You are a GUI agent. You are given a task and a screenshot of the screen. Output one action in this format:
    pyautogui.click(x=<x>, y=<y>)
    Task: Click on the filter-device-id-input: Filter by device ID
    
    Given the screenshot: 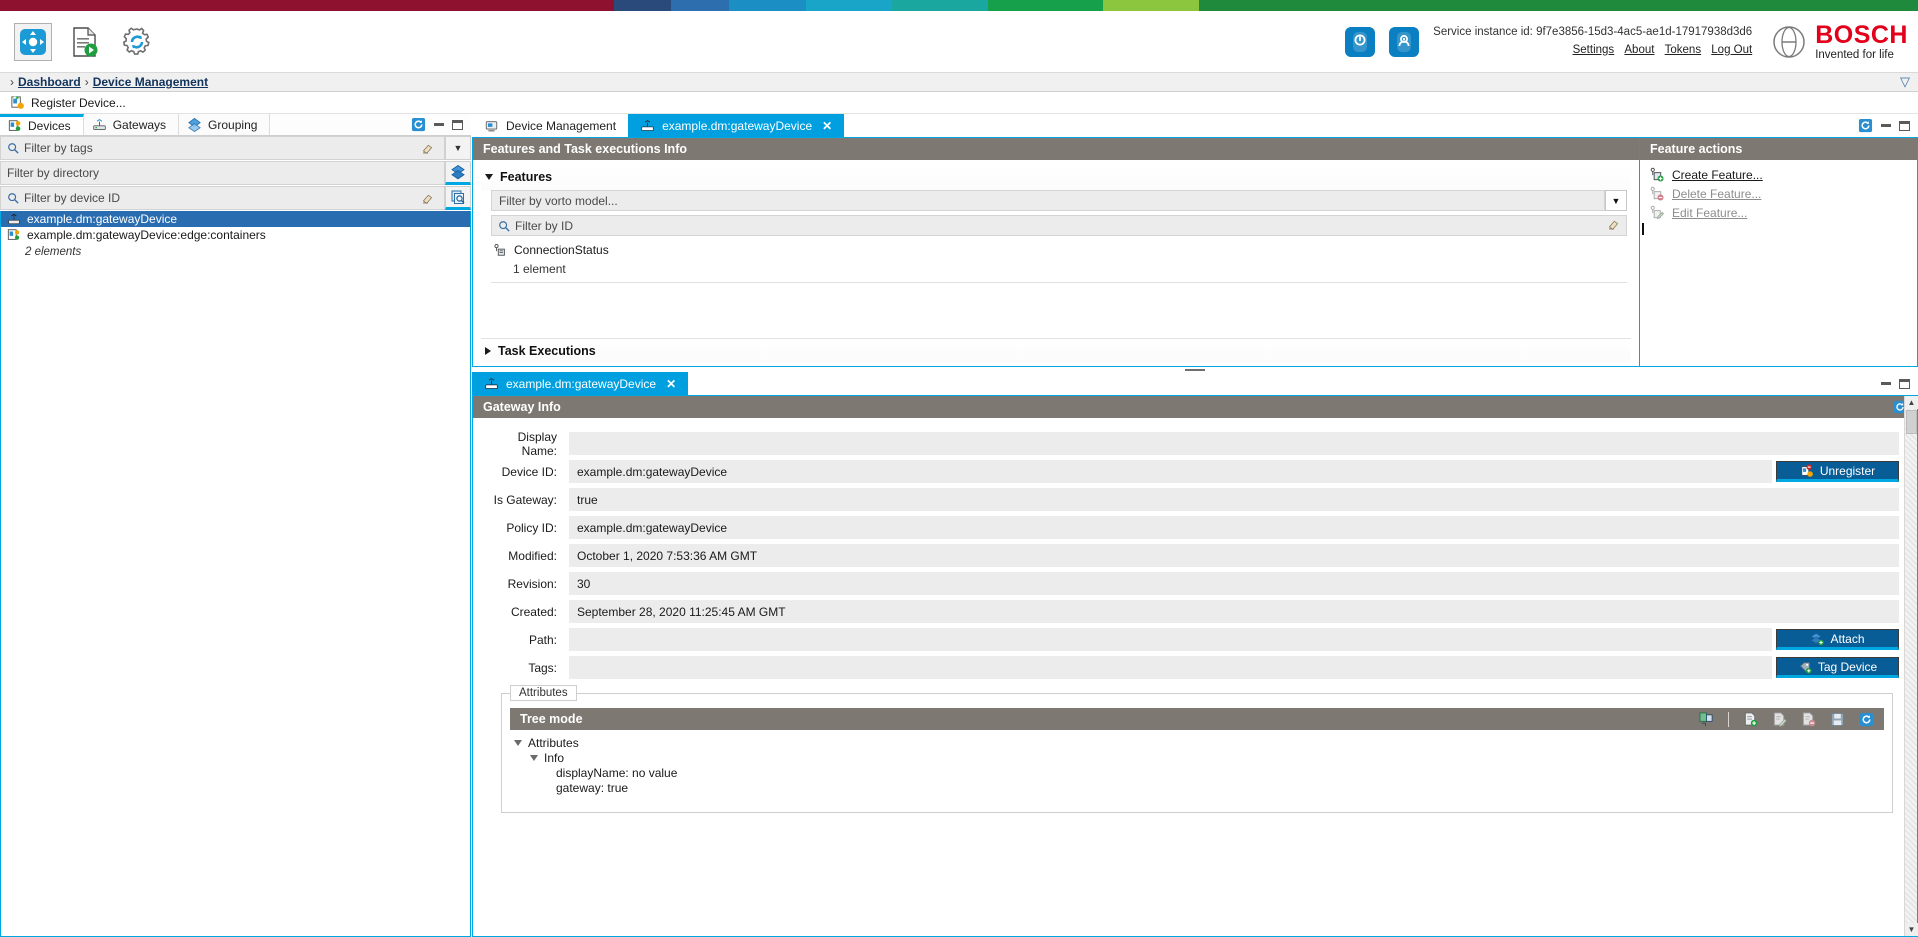 What is the action you would take?
    pyautogui.click(x=222, y=198)
    